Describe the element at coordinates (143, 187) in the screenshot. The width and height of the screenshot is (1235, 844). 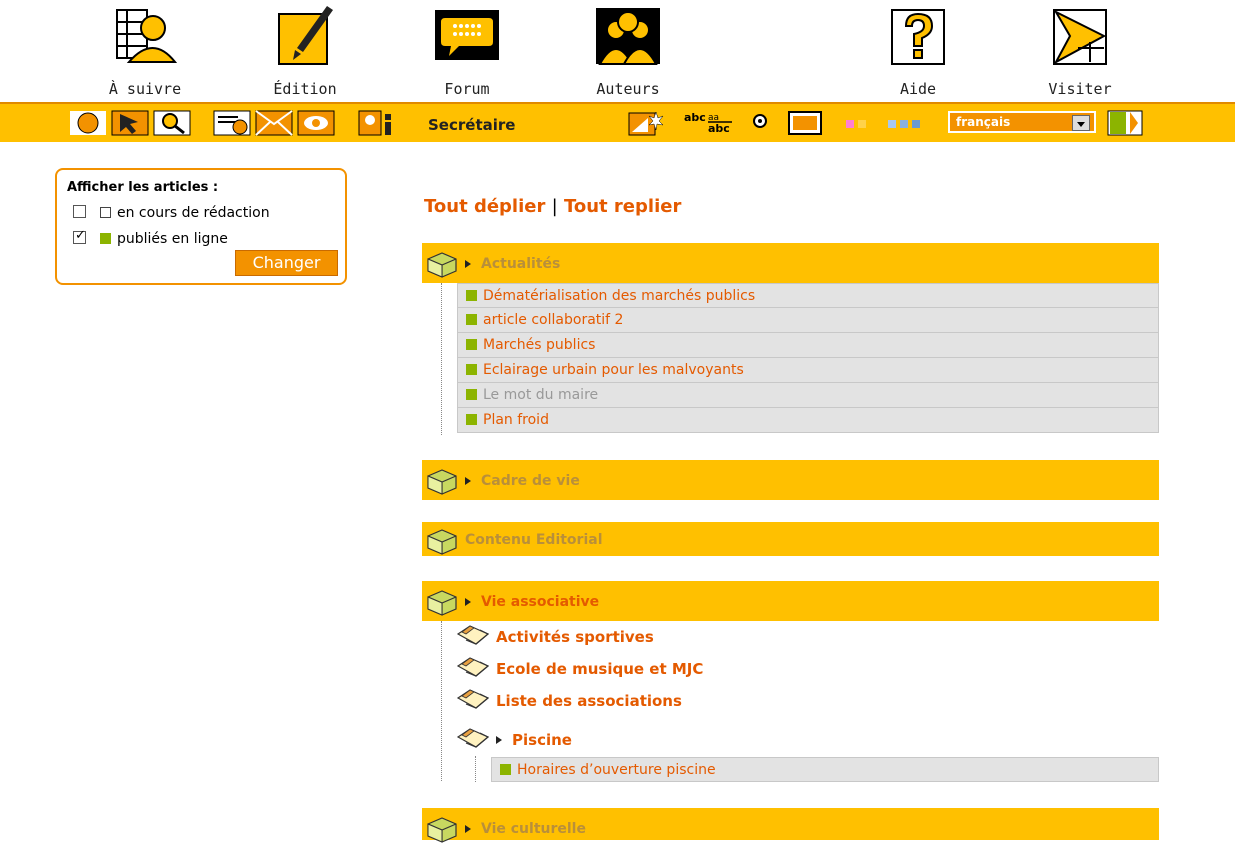
I see `filter-title: Afficher les articles :` at that location.